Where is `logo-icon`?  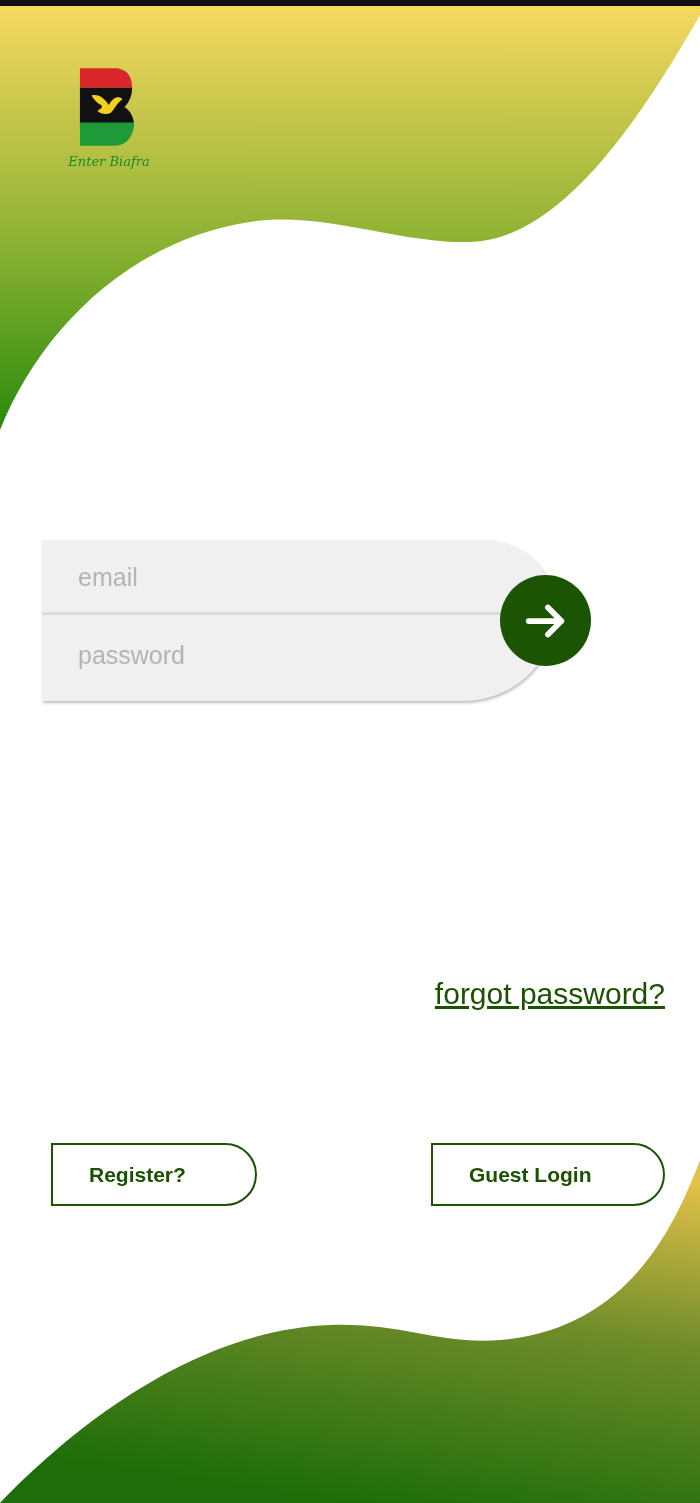
logo-icon is located at coordinates (107, 107).